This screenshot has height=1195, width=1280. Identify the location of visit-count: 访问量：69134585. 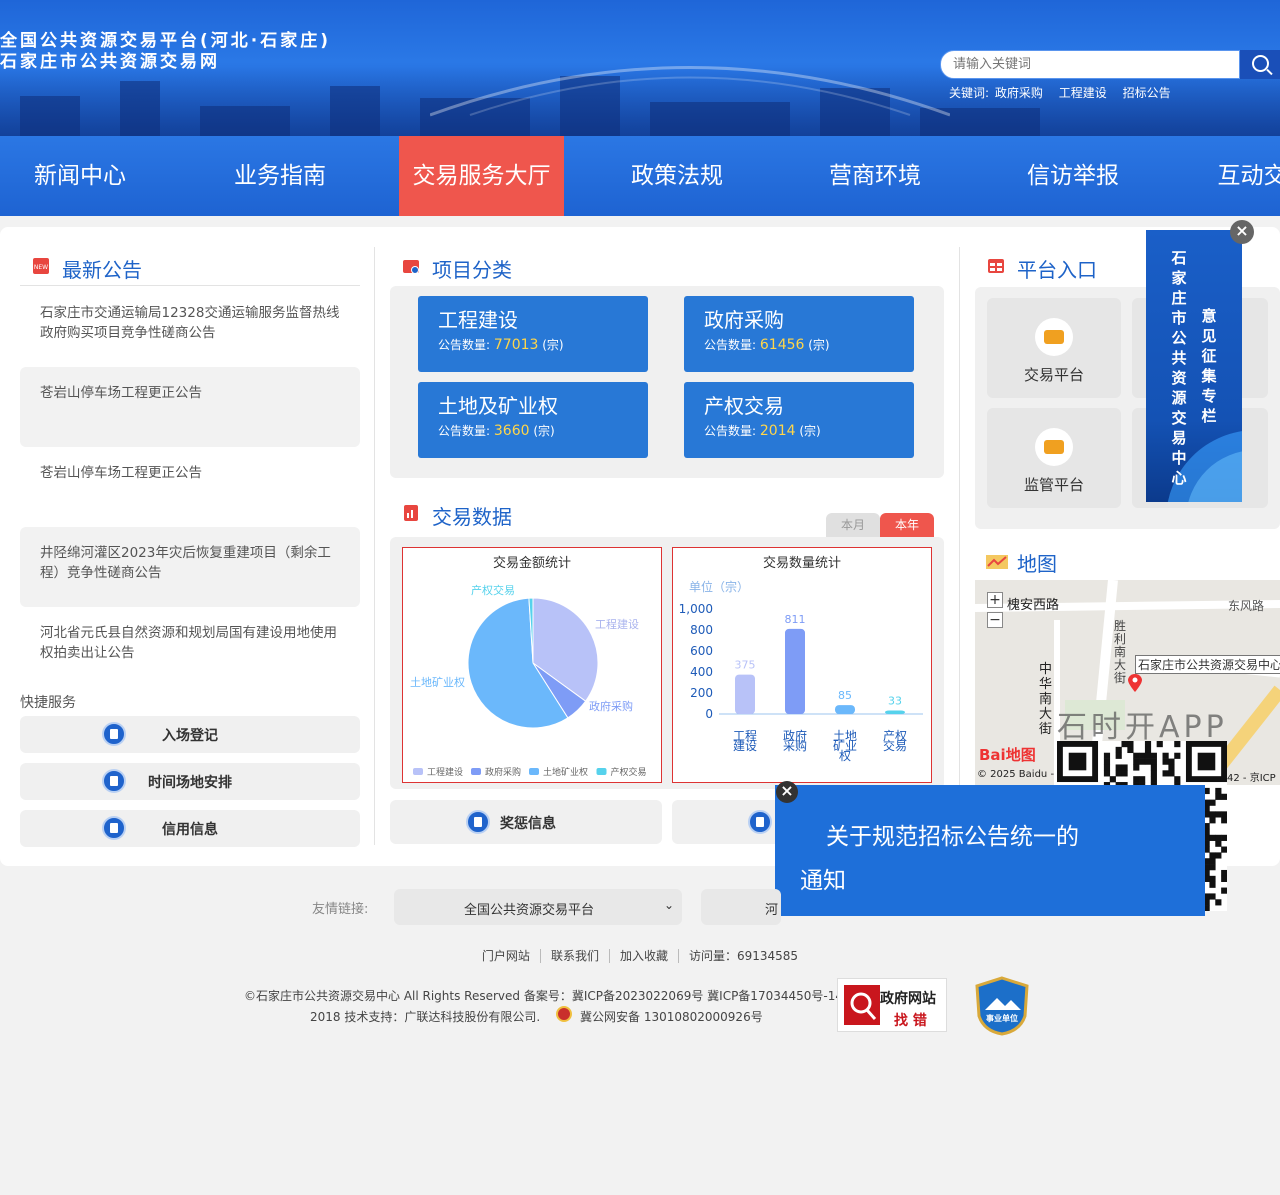
(743, 956).